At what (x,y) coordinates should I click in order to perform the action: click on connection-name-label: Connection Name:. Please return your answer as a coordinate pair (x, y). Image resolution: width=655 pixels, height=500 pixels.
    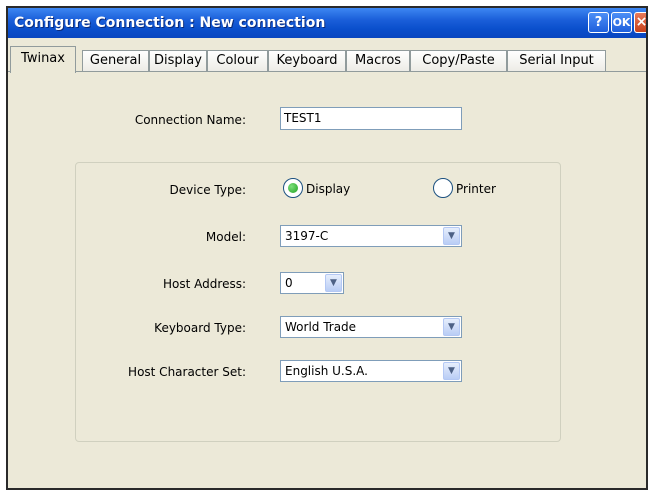
    Looking at the image, I should click on (190, 120).